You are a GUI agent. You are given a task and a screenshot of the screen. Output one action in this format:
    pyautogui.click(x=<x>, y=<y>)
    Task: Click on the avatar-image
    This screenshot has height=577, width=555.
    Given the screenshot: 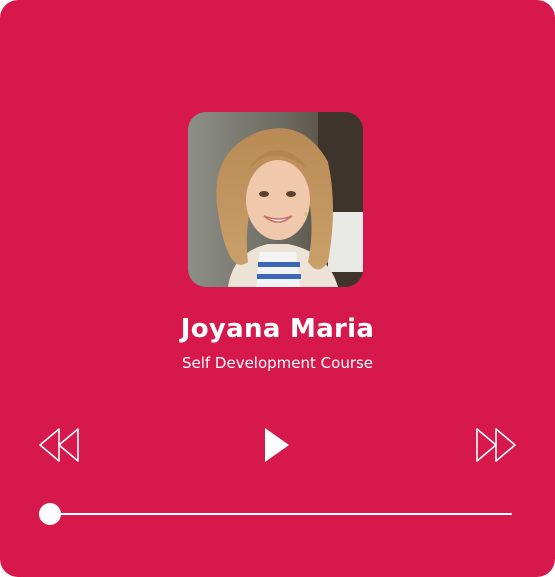 What is the action you would take?
    pyautogui.click(x=275, y=199)
    